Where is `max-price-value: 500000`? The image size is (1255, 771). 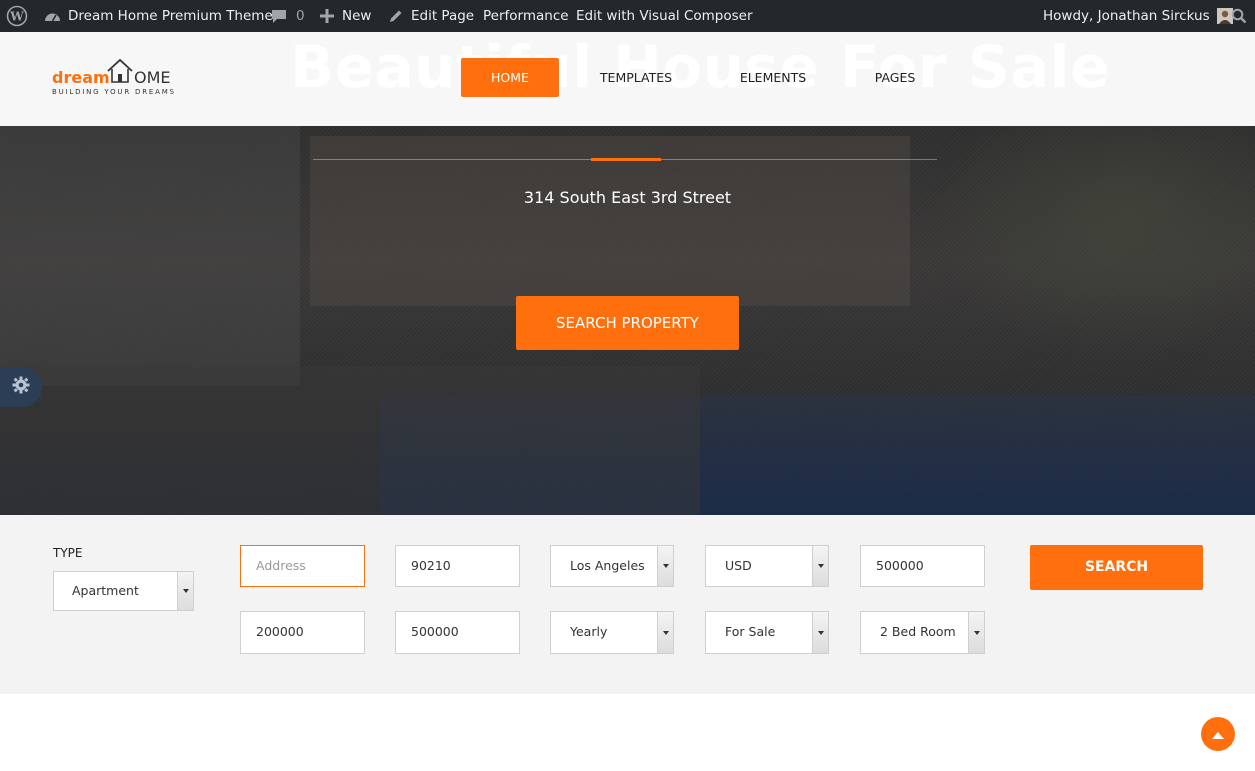
max-price-value: 500000 is located at coordinates (900, 565).